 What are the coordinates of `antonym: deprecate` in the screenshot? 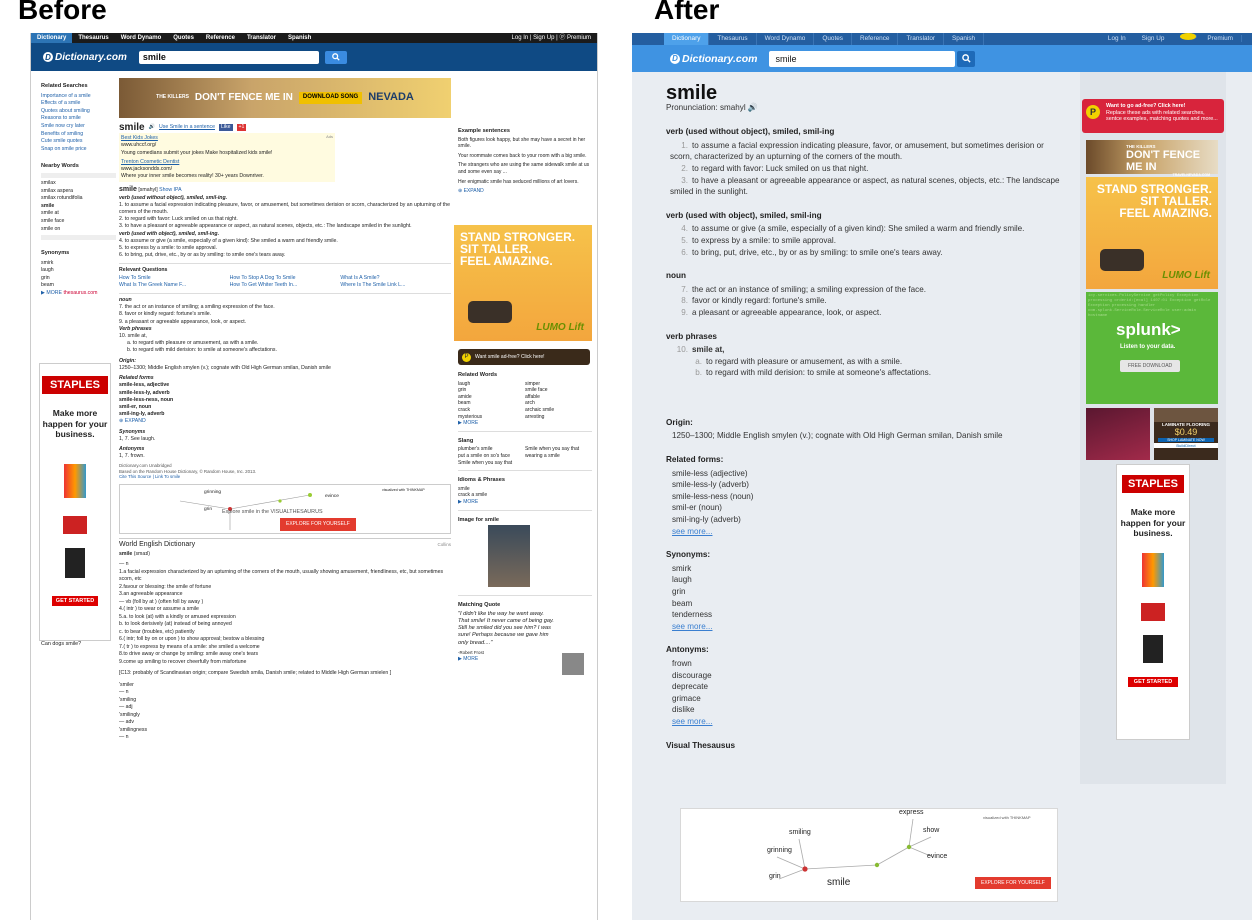 It's located at (866, 687).